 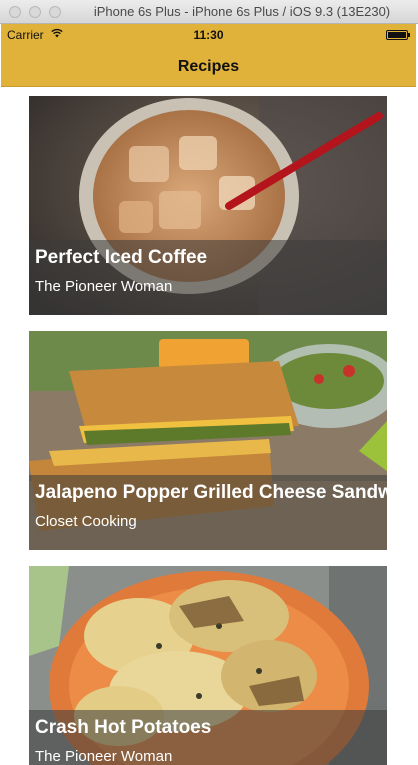 What do you see at coordinates (55, 12) in the screenshot?
I see `window-zoom-button` at bounding box center [55, 12].